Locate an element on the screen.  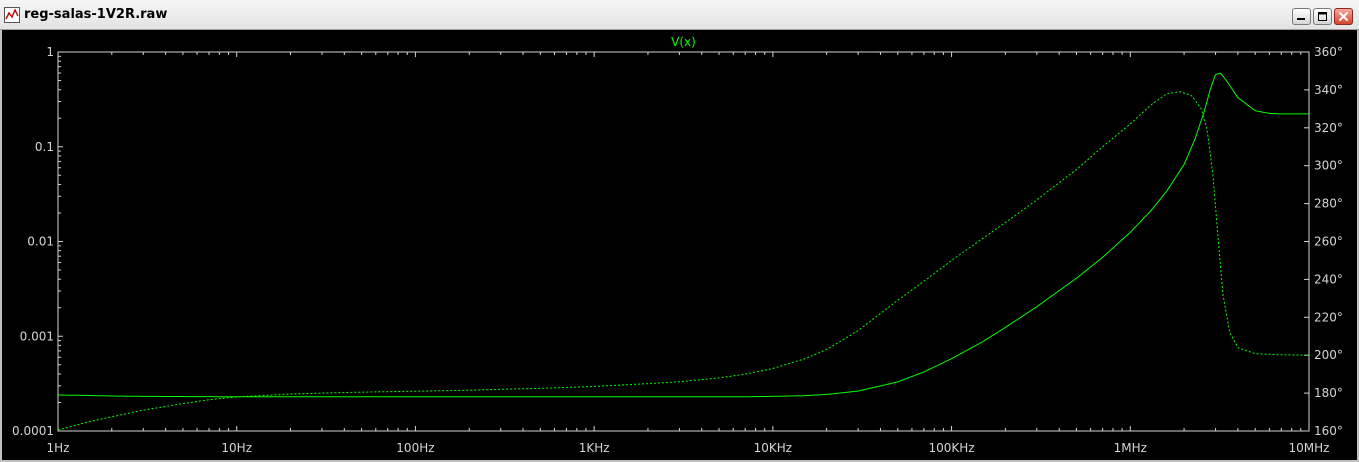
x-tick-label: 10KHz is located at coordinates (773, 448).